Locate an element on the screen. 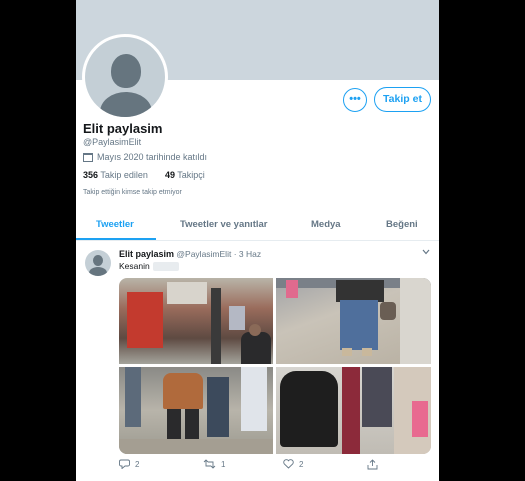 The height and width of the screenshot is (481, 525). following-stat: 356 Takip edilen is located at coordinates (116, 175).